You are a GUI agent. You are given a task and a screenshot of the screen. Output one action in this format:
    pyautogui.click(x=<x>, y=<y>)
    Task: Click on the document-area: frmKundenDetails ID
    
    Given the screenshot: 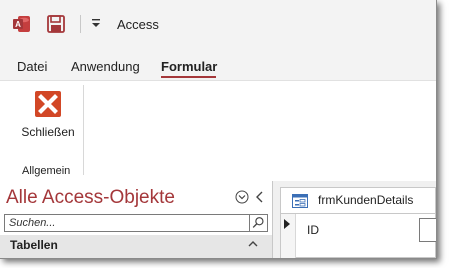 What is the action you would take?
    pyautogui.click(x=354, y=219)
    